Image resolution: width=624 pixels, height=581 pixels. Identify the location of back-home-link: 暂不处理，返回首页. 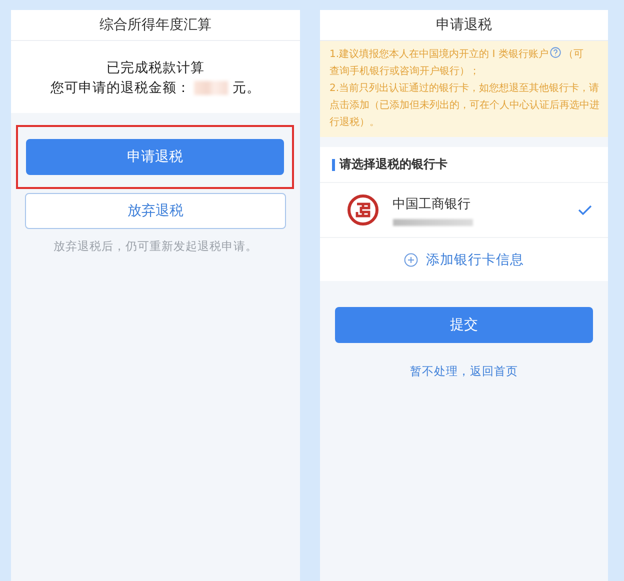
(464, 371).